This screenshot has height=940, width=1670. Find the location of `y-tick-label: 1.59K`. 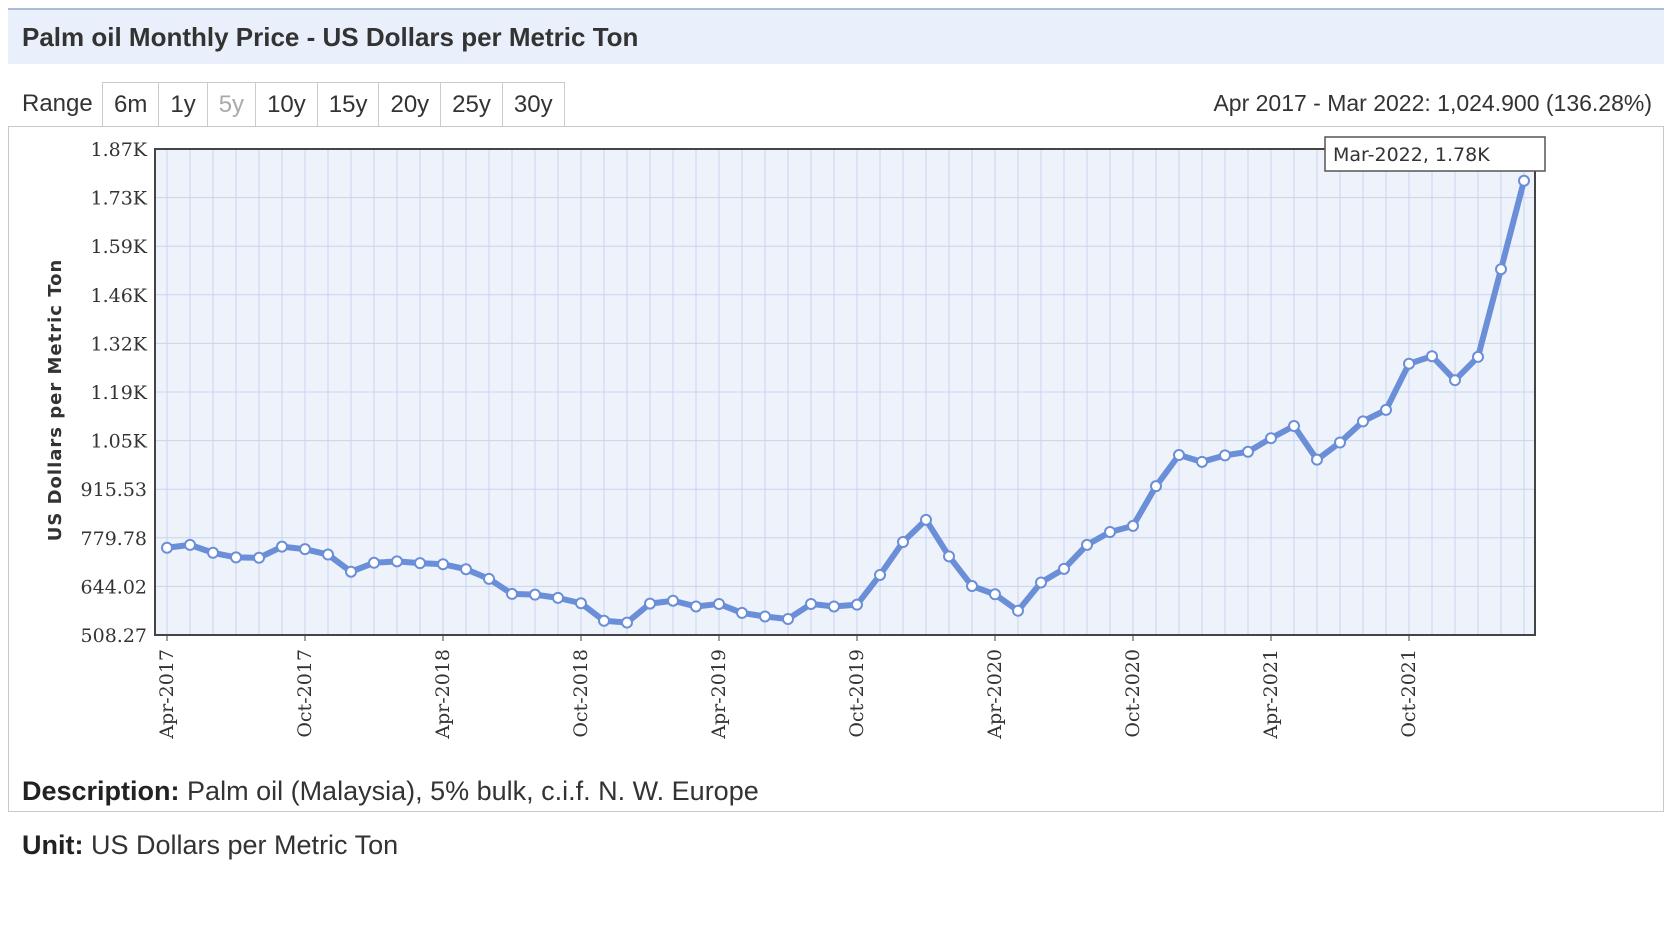

y-tick-label: 1.59K is located at coordinates (119, 247).